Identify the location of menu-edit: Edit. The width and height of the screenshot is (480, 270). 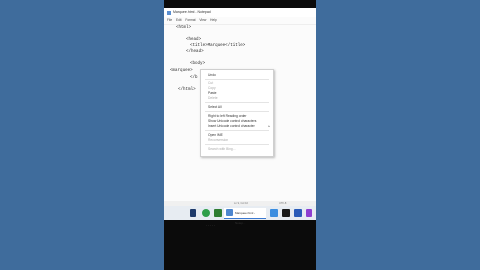
(179, 20).